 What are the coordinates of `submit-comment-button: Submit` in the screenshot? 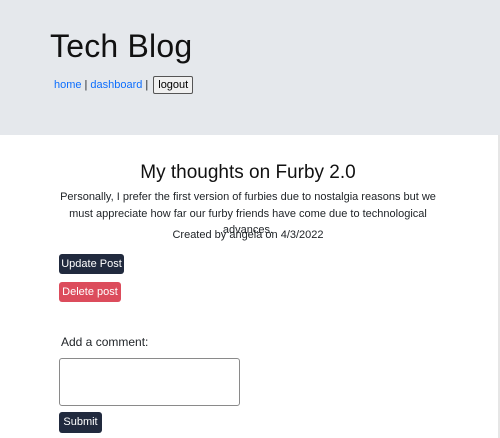 It's located at (80, 422).